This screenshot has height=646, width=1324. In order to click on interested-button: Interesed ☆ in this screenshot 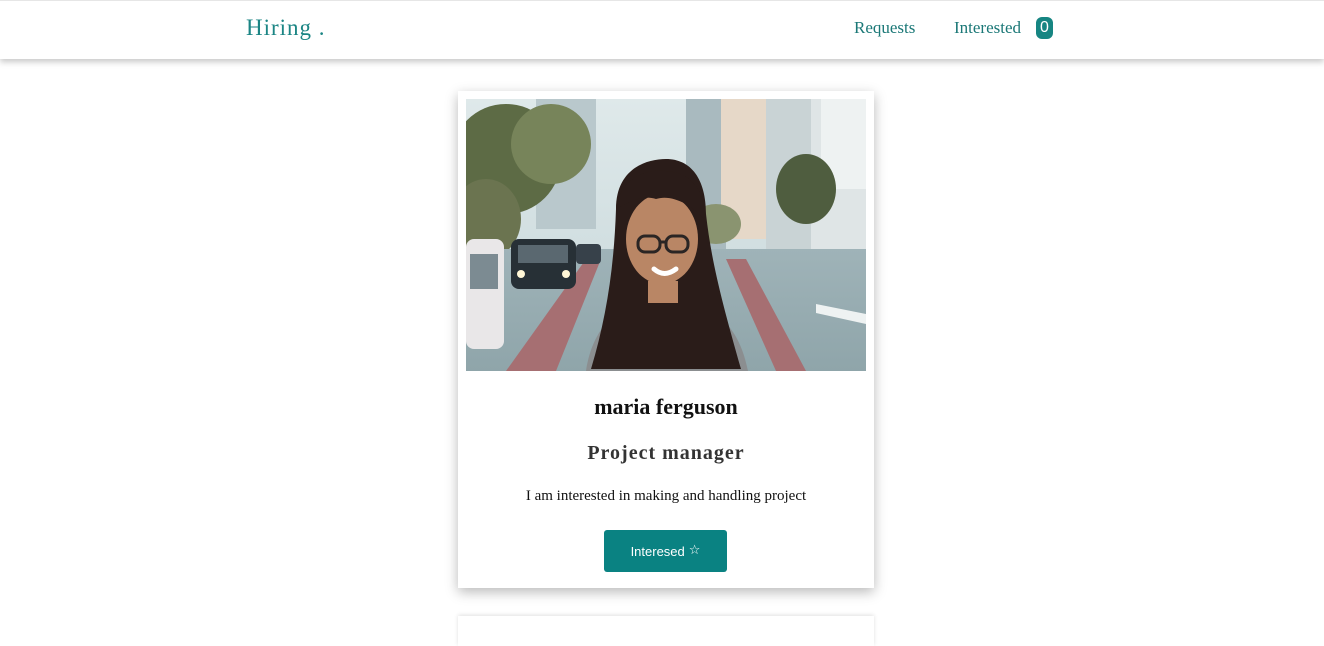, I will do `click(665, 551)`.